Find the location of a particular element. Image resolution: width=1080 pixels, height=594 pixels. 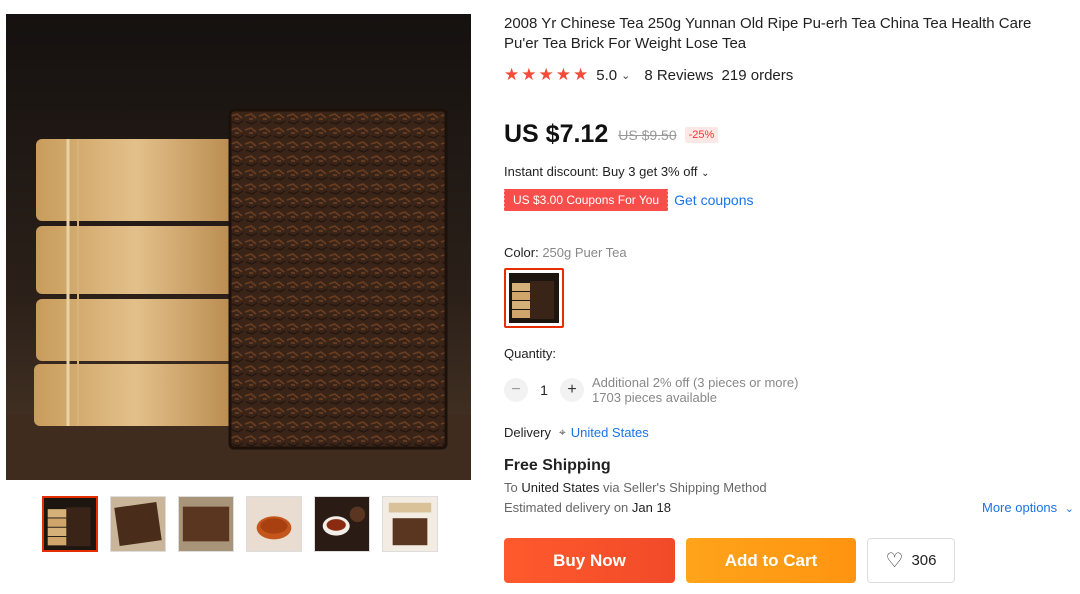

reviews-link: 8 Reviews is located at coordinates (678, 75).